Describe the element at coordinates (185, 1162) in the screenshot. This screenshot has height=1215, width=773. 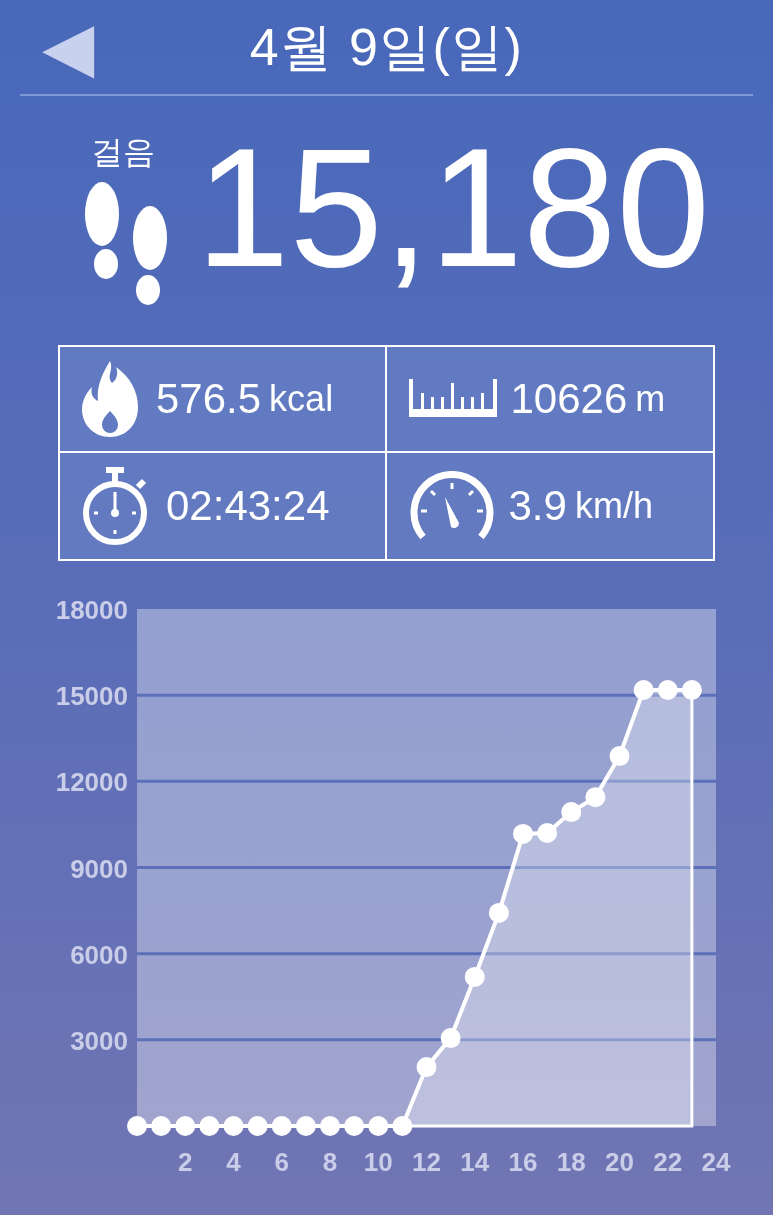
I see `x-axis-label: 2` at that location.